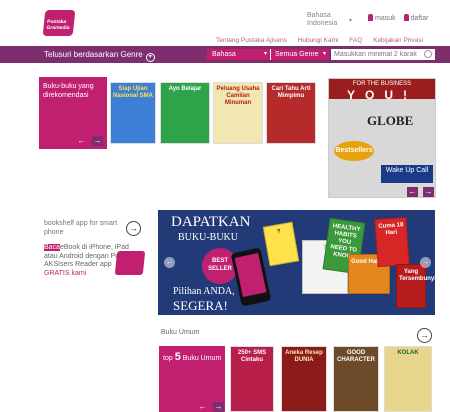 The width and height of the screenshot is (450, 412). What do you see at coordinates (295, 311) in the screenshot?
I see `carousel-dots` at bounding box center [295, 311].